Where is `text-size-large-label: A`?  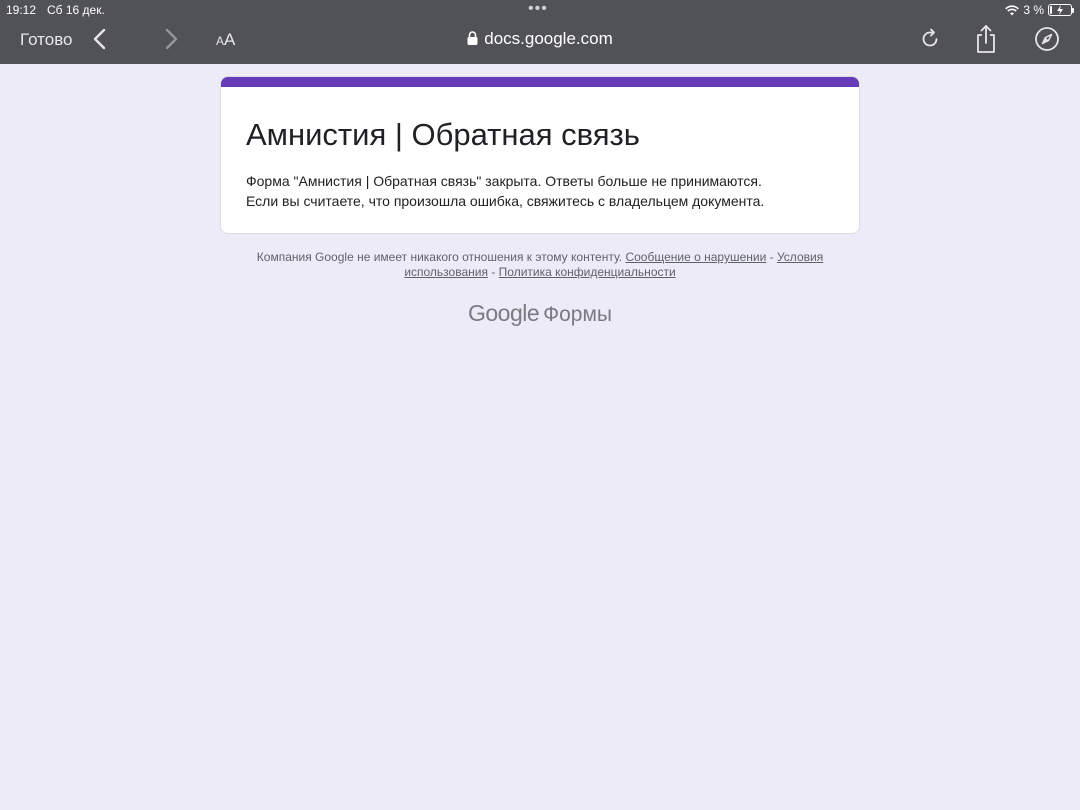 text-size-large-label: A is located at coordinates (230, 39).